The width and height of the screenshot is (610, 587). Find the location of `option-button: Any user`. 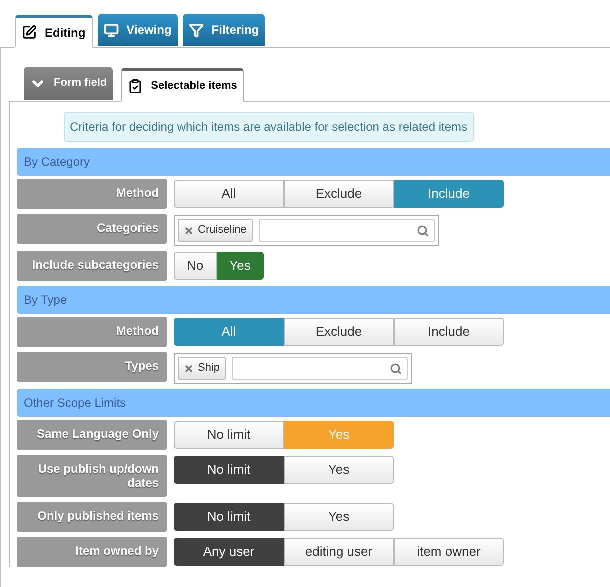

option-button: Any user is located at coordinates (229, 552).